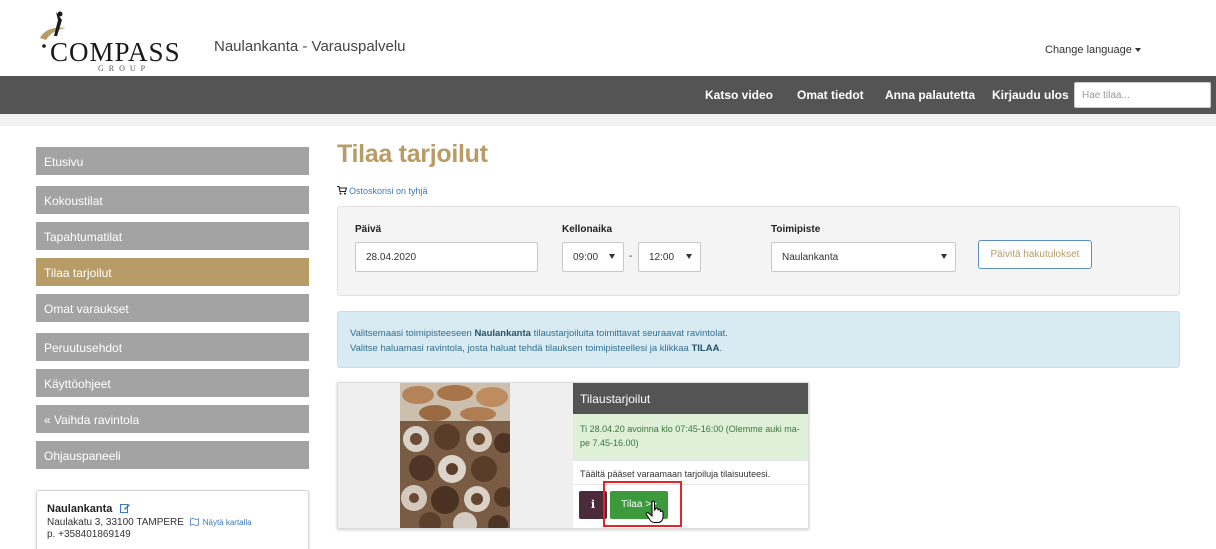 The image size is (1216, 549). What do you see at coordinates (125, 508) in the screenshot?
I see `edit-icon` at bounding box center [125, 508].